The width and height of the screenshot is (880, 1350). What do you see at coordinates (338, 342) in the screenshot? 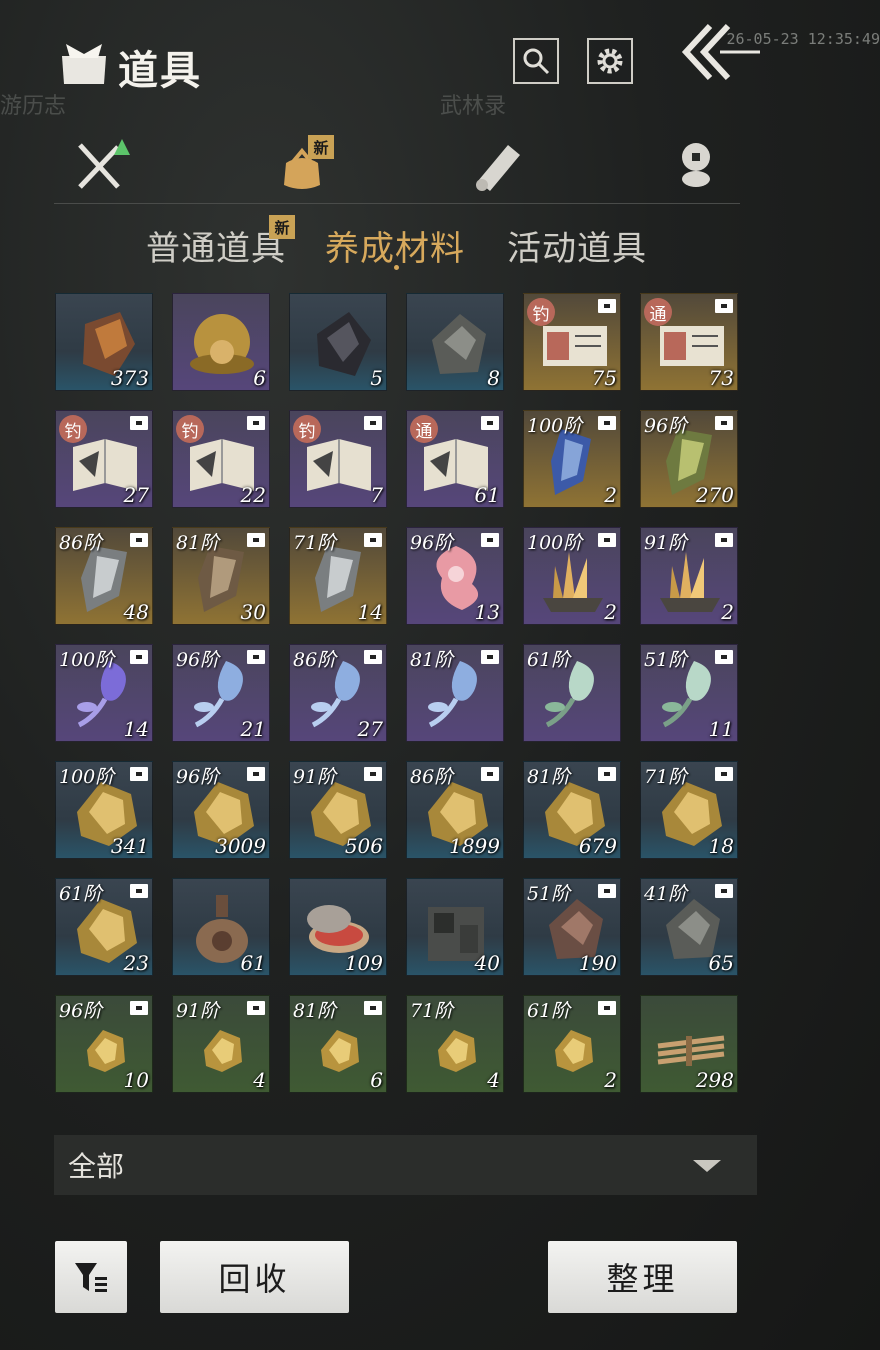
I see `inventory-slot: 5` at bounding box center [338, 342].